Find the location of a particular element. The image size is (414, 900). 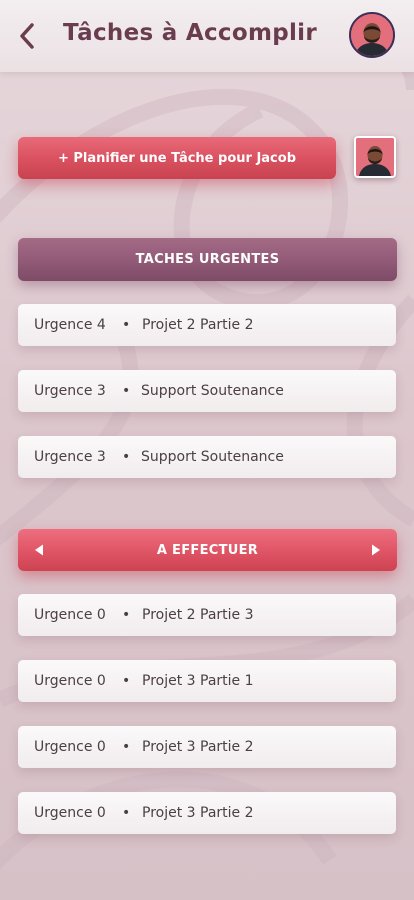

chevron-left-icon is located at coordinates (27, 36).